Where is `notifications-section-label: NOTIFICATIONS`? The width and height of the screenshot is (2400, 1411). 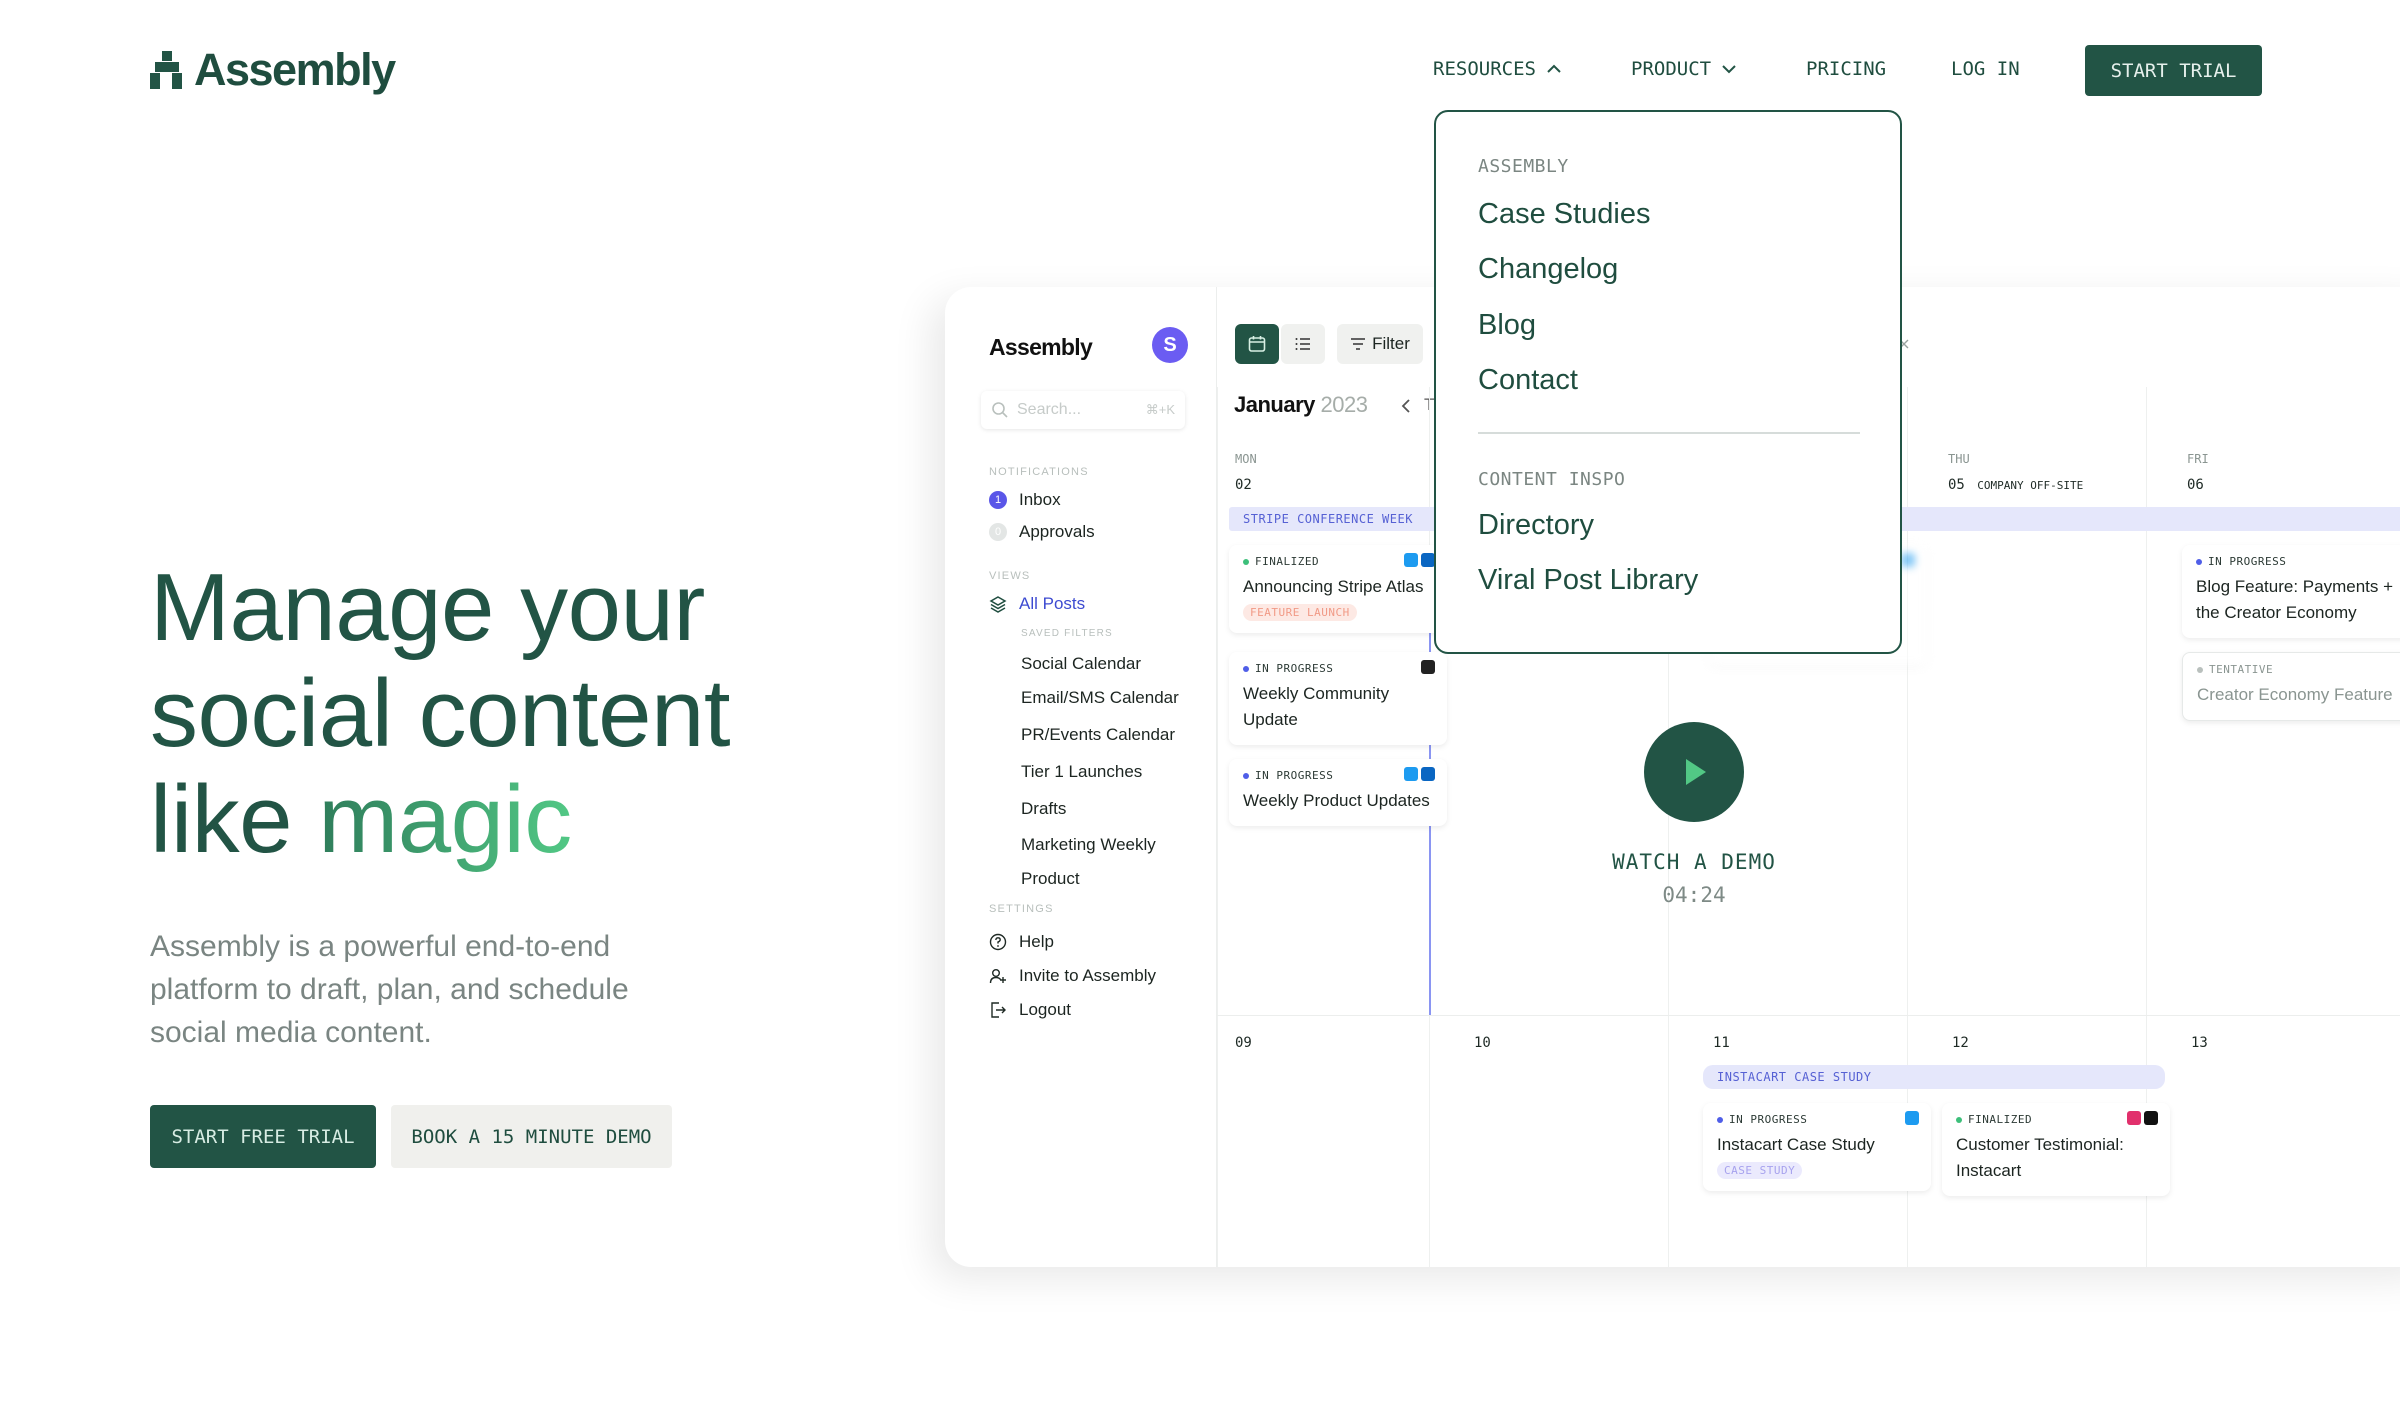 notifications-section-label: NOTIFICATIONS is located at coordinates (1039, 472).